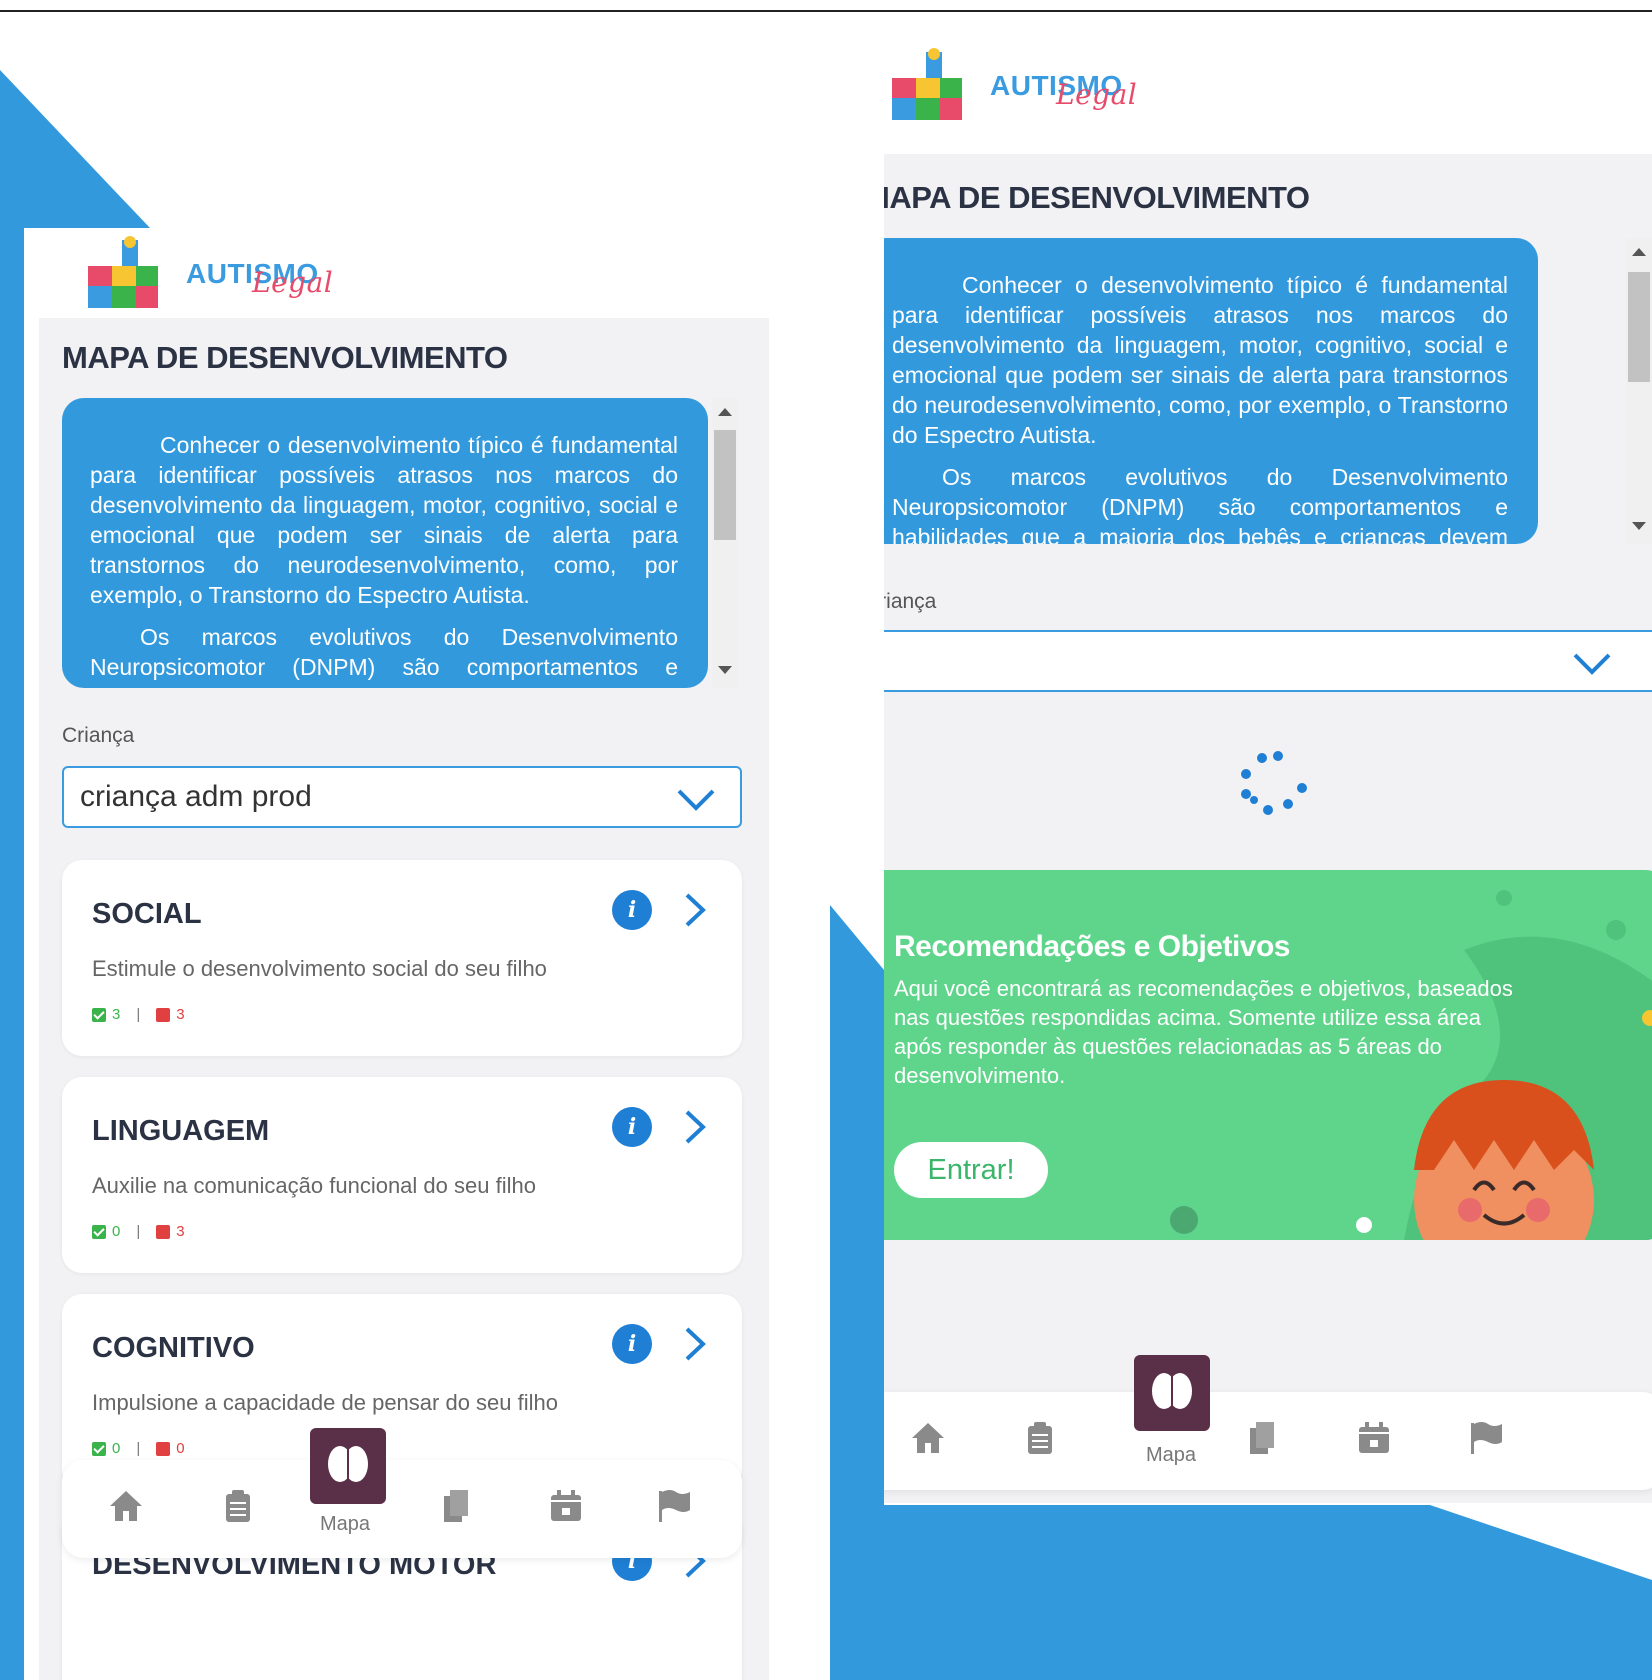 The height and width of the screenshot is (1680, 1652). What do you see at coordinates (402, 797) in the screenshot?
I see `child-select: criança adm prod` at bounding box center [402, 797].